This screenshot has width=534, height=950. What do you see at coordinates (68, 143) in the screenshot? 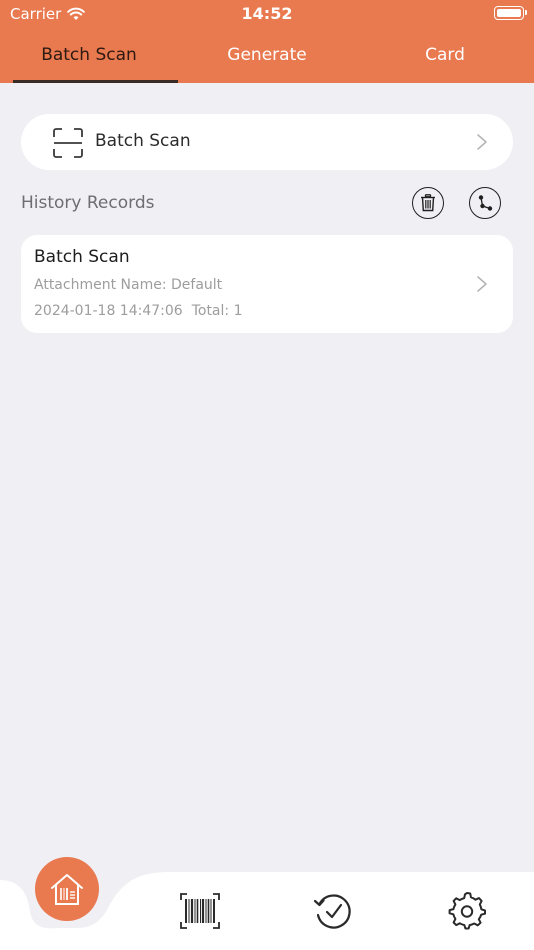
I see `scan-frame-icon` at bounding box center [68, 143].